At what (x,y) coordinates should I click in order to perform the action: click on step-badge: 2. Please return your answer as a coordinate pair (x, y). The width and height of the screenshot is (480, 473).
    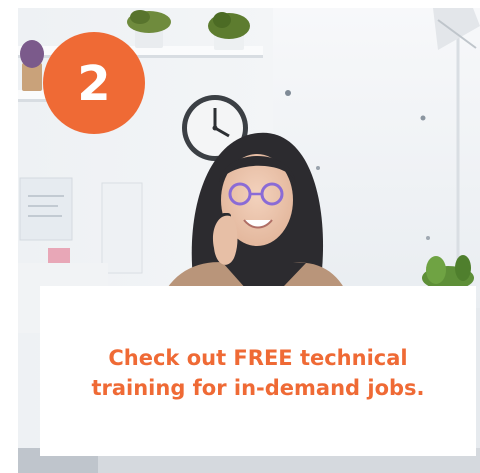
    Looking at the image, I should click on (94, 83).